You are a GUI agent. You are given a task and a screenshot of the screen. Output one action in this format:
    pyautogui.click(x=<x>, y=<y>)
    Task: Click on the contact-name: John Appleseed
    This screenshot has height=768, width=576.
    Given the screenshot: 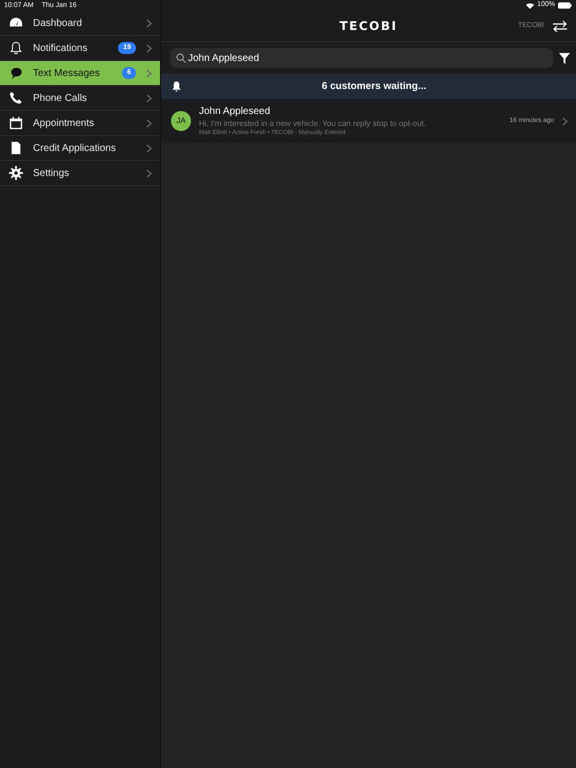 What is the action you would take?
    pyautogui.click(x=235, y=111)
    